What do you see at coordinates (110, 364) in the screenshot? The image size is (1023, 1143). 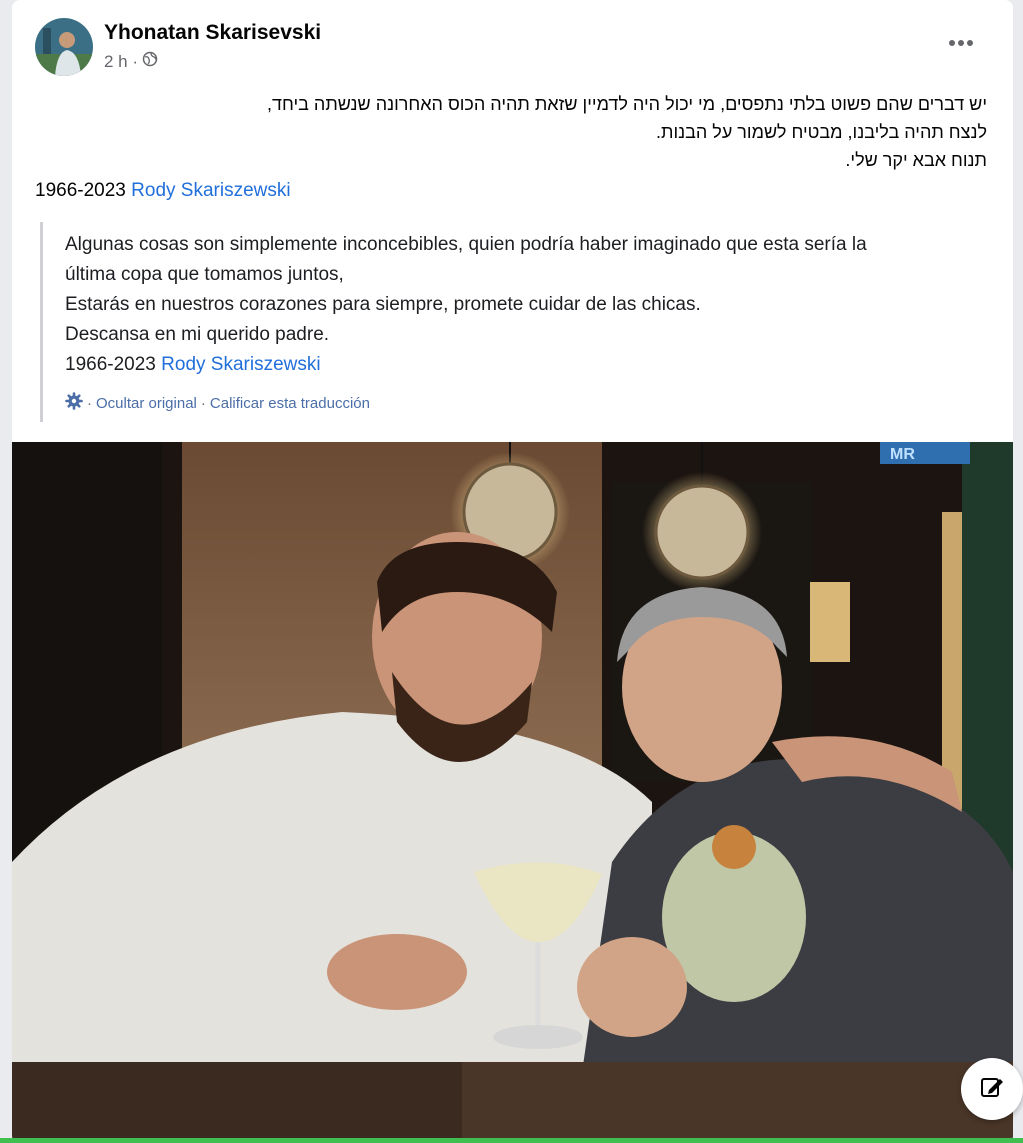 I see `translation-years: 1966-2023` at bounding box center [110, 364].